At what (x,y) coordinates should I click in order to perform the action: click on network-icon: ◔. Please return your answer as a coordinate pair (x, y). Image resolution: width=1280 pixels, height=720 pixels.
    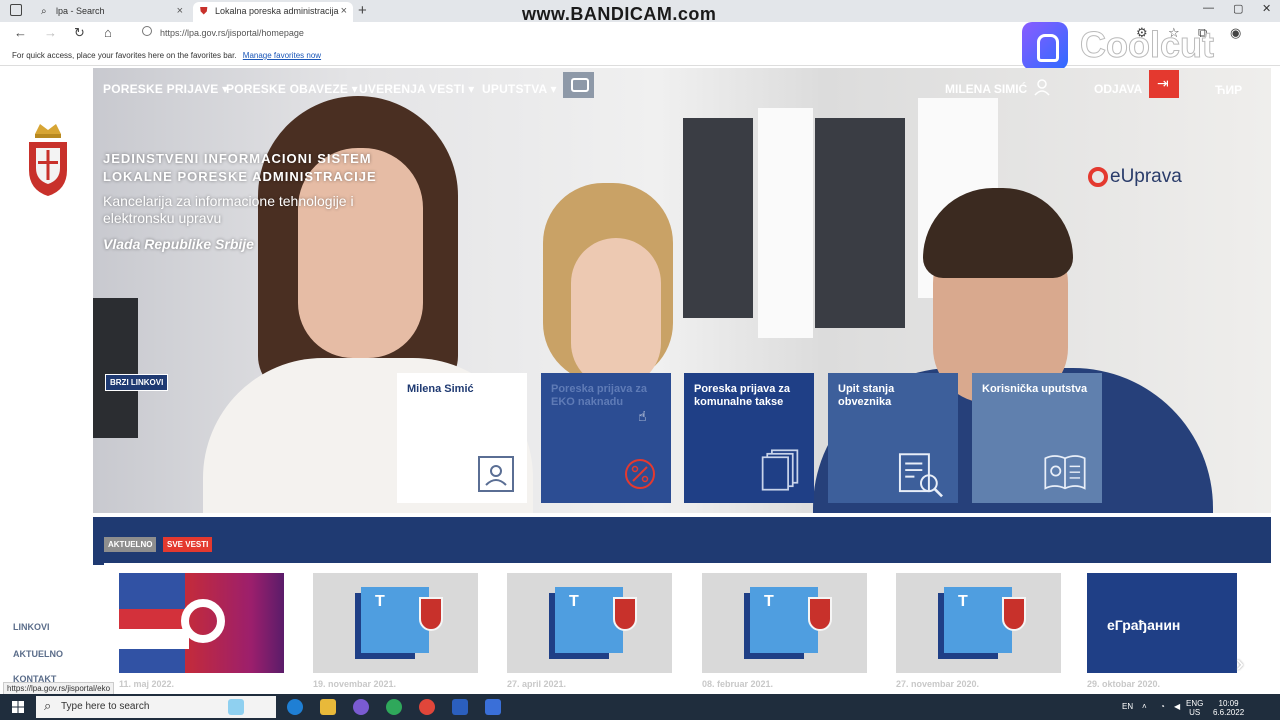
    Looking at the image, I should click on (1162, 706).